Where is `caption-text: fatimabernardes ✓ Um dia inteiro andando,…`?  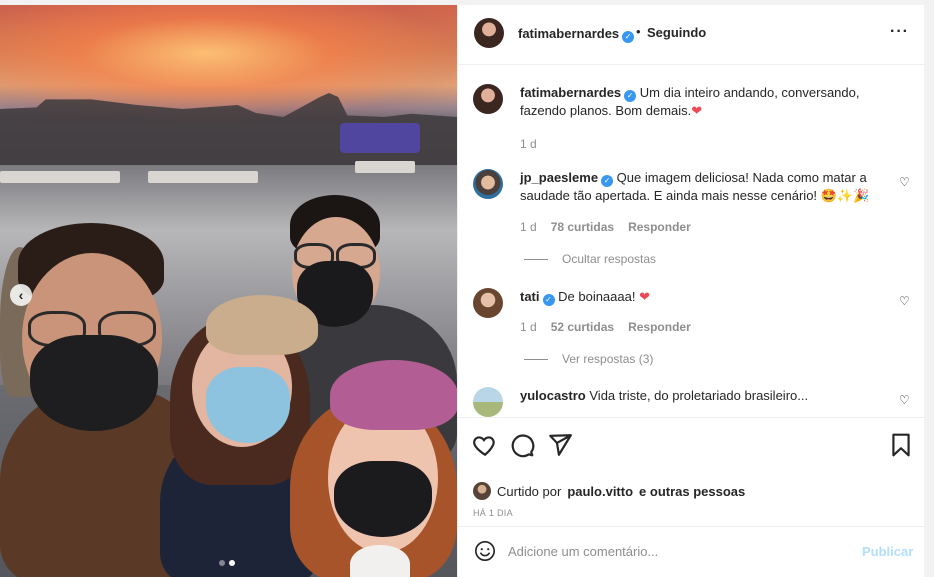 caption-text: fatimabernardes ✓ Um dia inteiro andando,… is located at coordinates (705, 102).